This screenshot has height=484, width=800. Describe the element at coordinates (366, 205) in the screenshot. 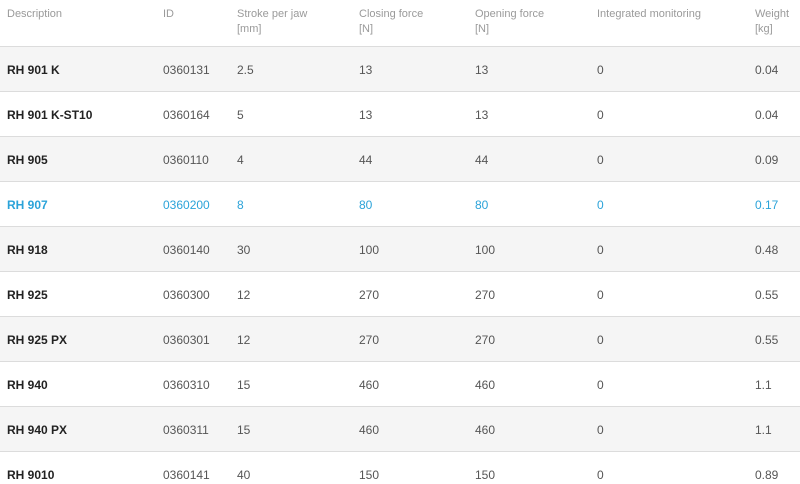

I see `cell-closing-force: 80` at that location.